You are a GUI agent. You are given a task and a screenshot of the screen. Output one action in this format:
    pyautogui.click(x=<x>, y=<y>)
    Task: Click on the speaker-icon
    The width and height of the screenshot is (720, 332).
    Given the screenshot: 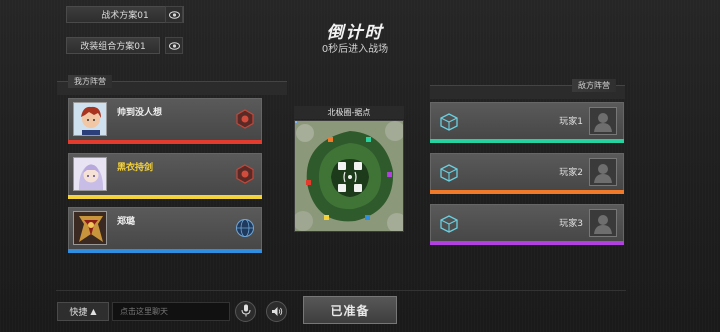 What is the action you would take?
    pyautogui.click(x=277, y=311)
    